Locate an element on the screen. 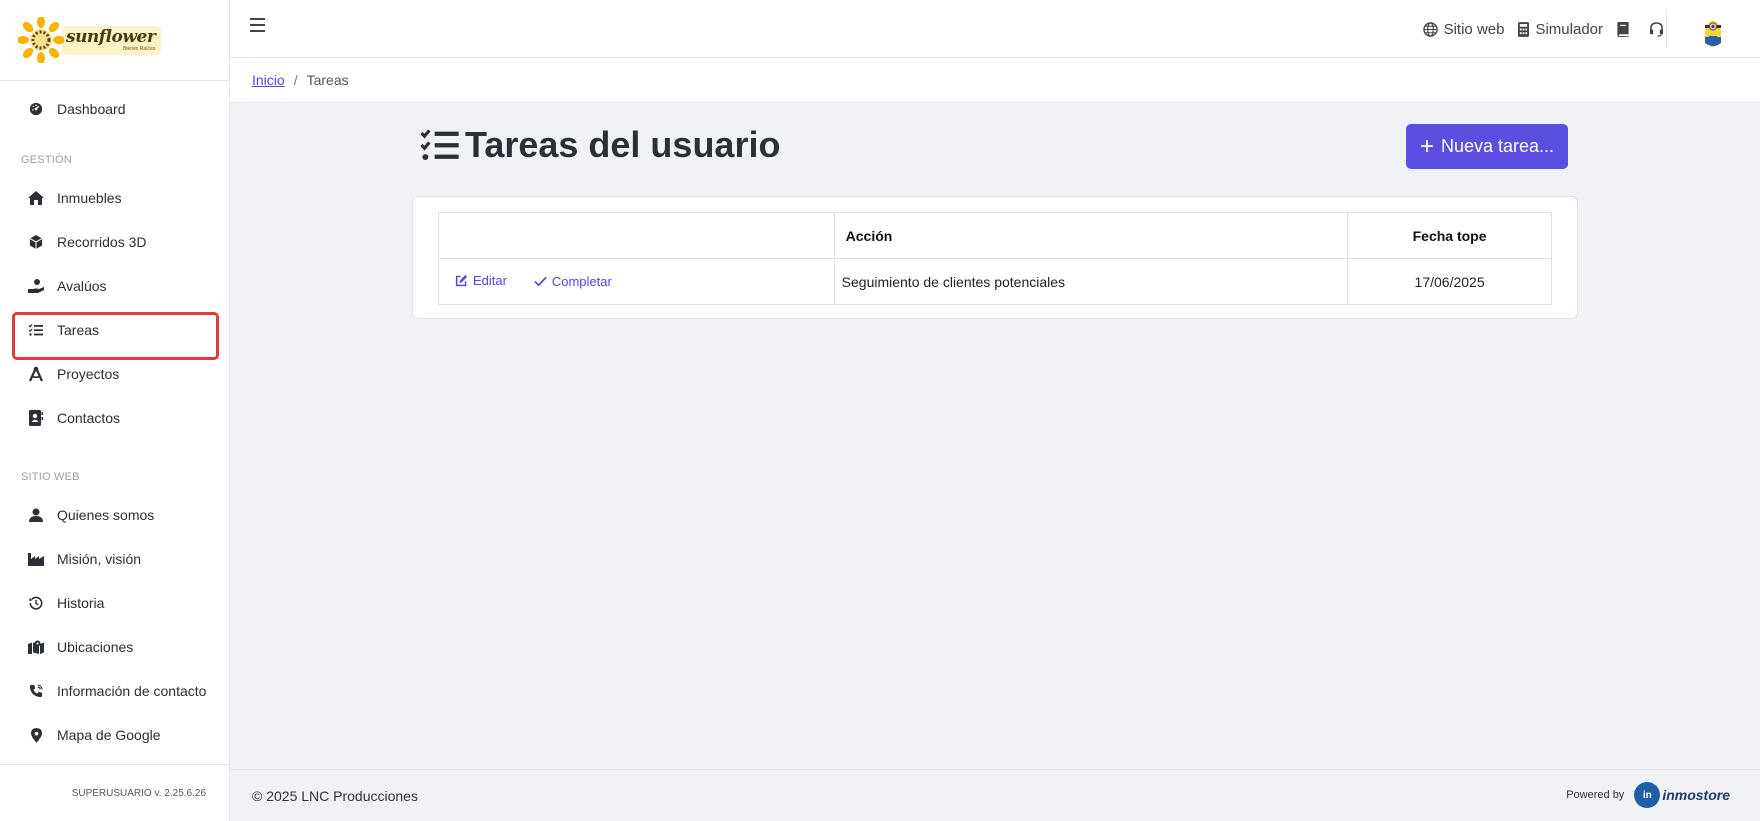  powered-by: Powered by in inmostore is located at coordinates (1648, 795).